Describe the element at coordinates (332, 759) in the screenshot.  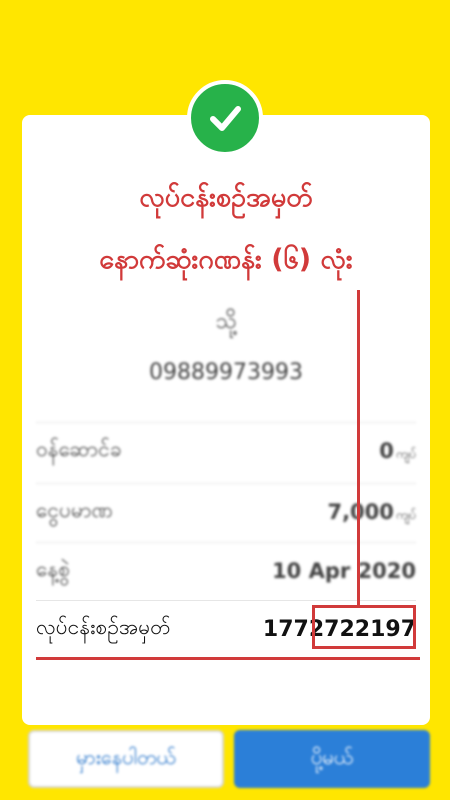
I see `send-button: ပို့မယ်` at that location.